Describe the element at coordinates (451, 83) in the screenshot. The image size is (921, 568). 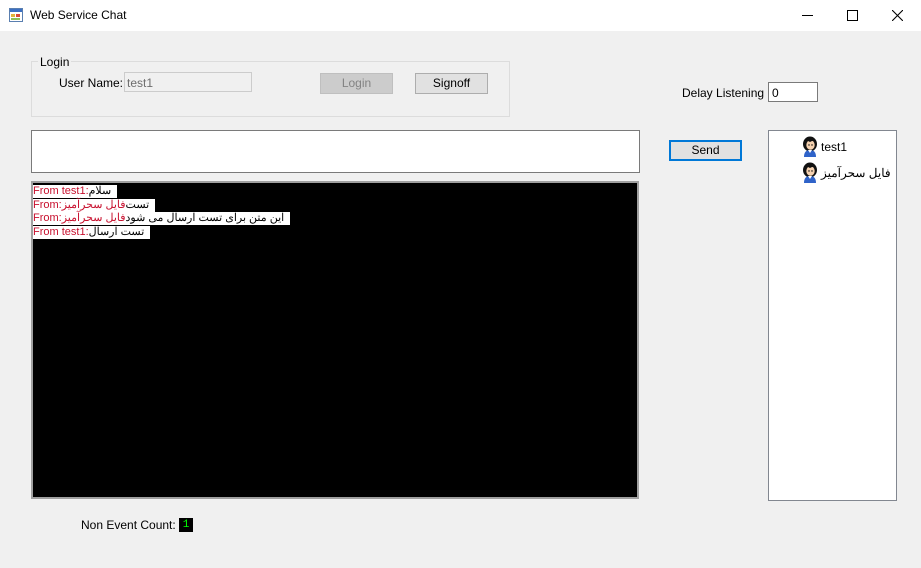
I see `signoff-button: Signoff` at that location.